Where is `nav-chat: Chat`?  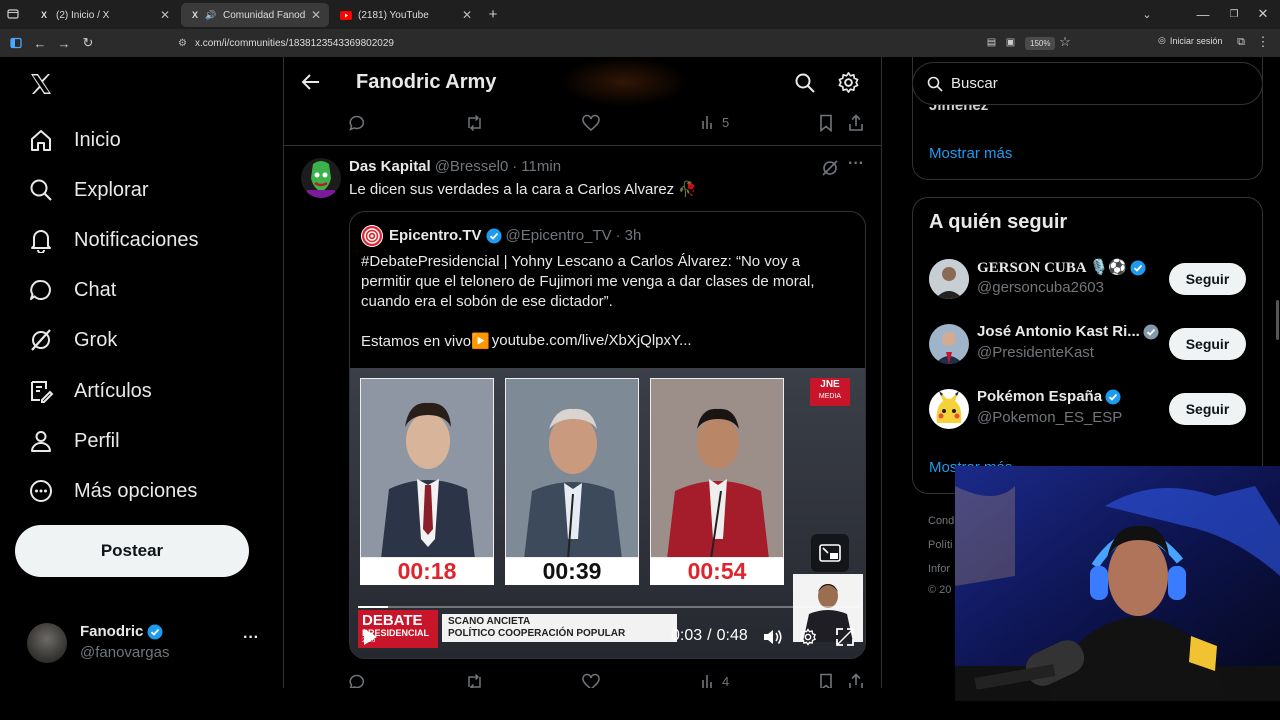 nav-chat: Chat is located at coordinates (71, 290).